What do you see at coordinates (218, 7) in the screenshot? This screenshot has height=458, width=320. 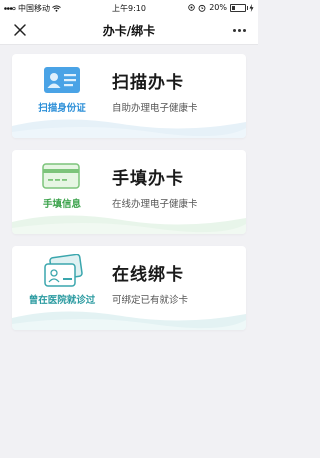 I see `battery-percent: 20%` at bounding box center [218, 7].